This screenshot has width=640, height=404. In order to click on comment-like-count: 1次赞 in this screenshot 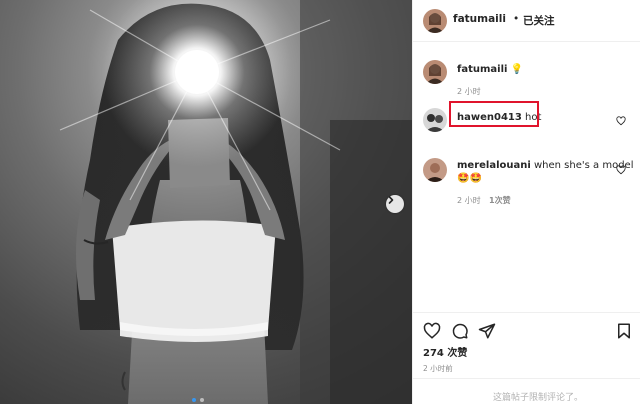, I will do `click(500, 200)`.